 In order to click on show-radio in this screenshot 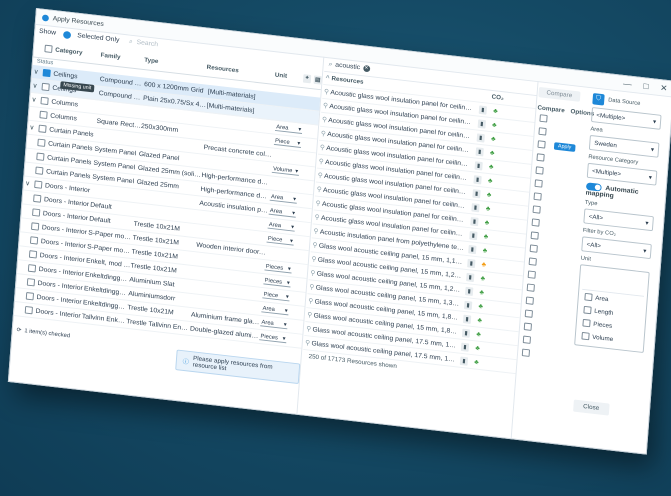, I will do `click(66, 34)`.